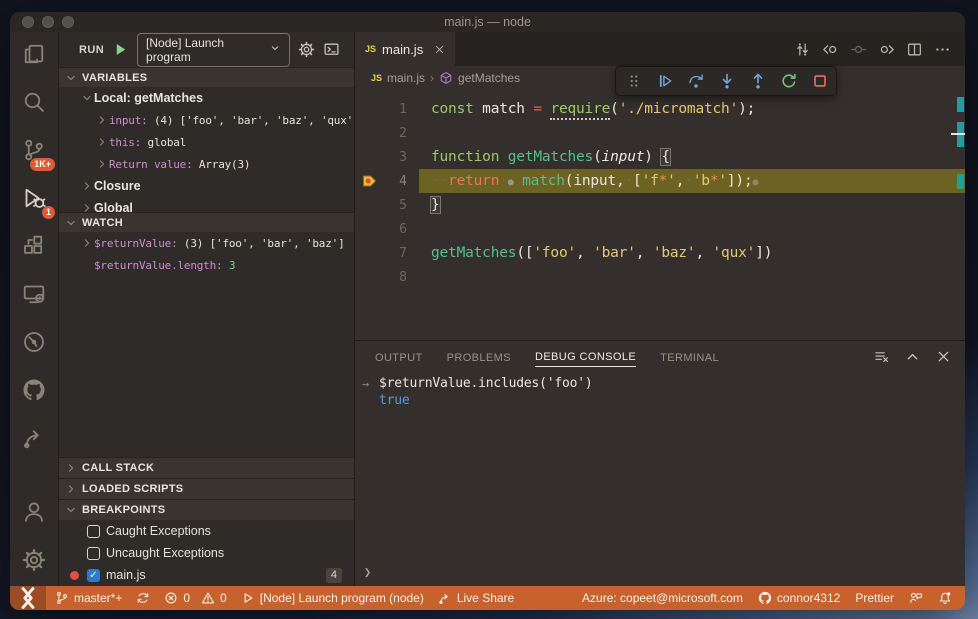 This screenshot has height=619, width=978. What do you see at coordinates (585, 356) in the screenshot?
I see `panel-tab-debug-console: DEBUG CONSOLE` at bounding box center [585, 356].